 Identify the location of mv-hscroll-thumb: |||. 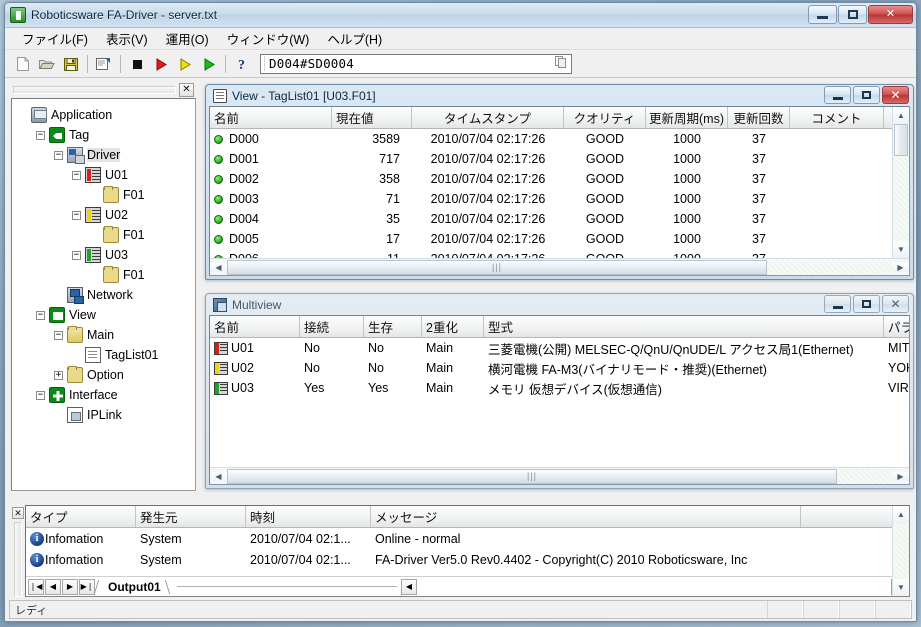
(532, 476).